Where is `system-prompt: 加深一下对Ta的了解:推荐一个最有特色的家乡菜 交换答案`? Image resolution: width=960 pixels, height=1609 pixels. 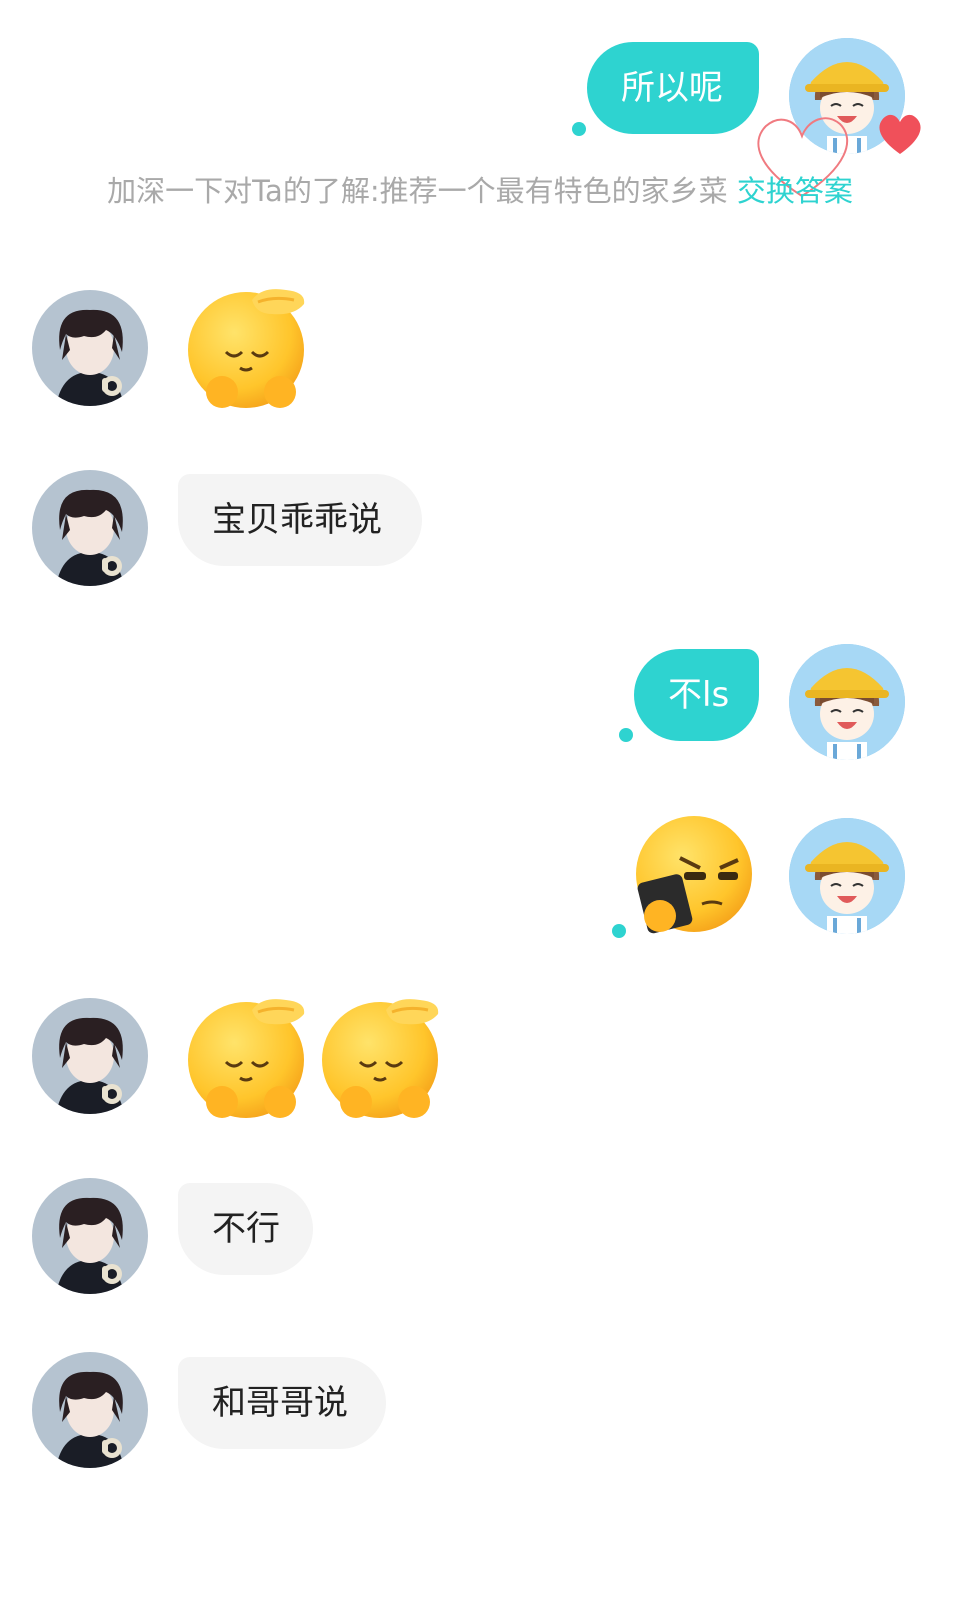 system-prompt: 加深一下对Ta的了解:推荐一个最有特色的家乡菜 交换答案 is located at coordinates (480, 191).